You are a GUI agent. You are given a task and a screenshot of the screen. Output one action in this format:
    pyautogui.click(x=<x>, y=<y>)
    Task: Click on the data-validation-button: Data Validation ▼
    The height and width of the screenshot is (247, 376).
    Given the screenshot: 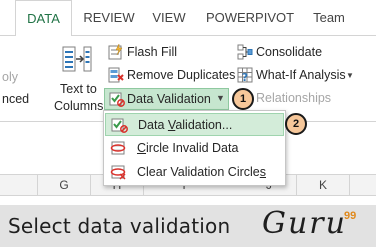 What is the action you would take?
    pyautogui.click(x=166, y=99)
    